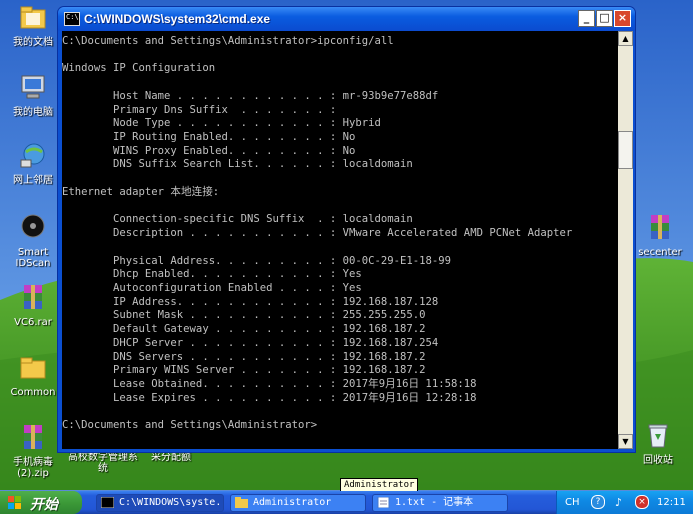 This screenshot has width=693, height=514. Describe the element at coordinates (33, 42) in the screenshot. I see `desktop-icon-label: 我的文档` at that location.